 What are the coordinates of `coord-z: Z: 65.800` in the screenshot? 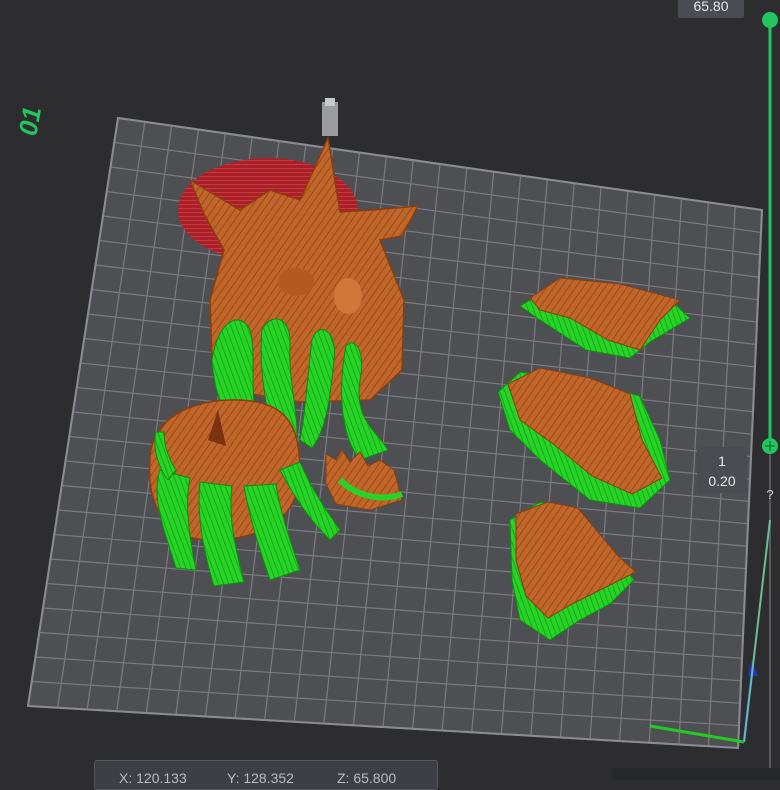 It's located at (367, 778).